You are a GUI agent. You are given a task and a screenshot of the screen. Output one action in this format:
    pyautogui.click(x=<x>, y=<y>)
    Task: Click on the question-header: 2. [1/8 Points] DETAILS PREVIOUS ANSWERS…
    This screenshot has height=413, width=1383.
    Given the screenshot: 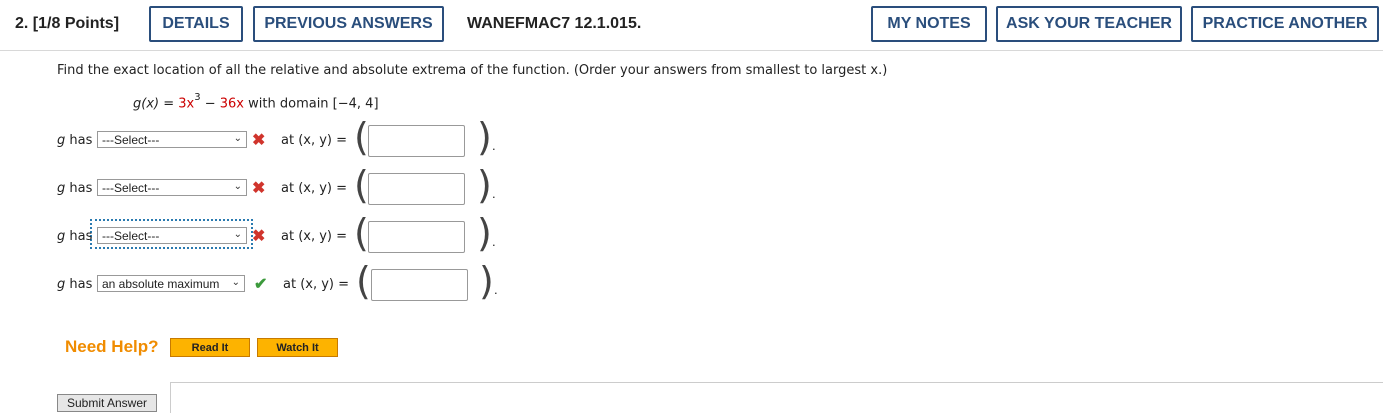 What is the action you would take?
    pyautogui.click(x=691, y=25)
    